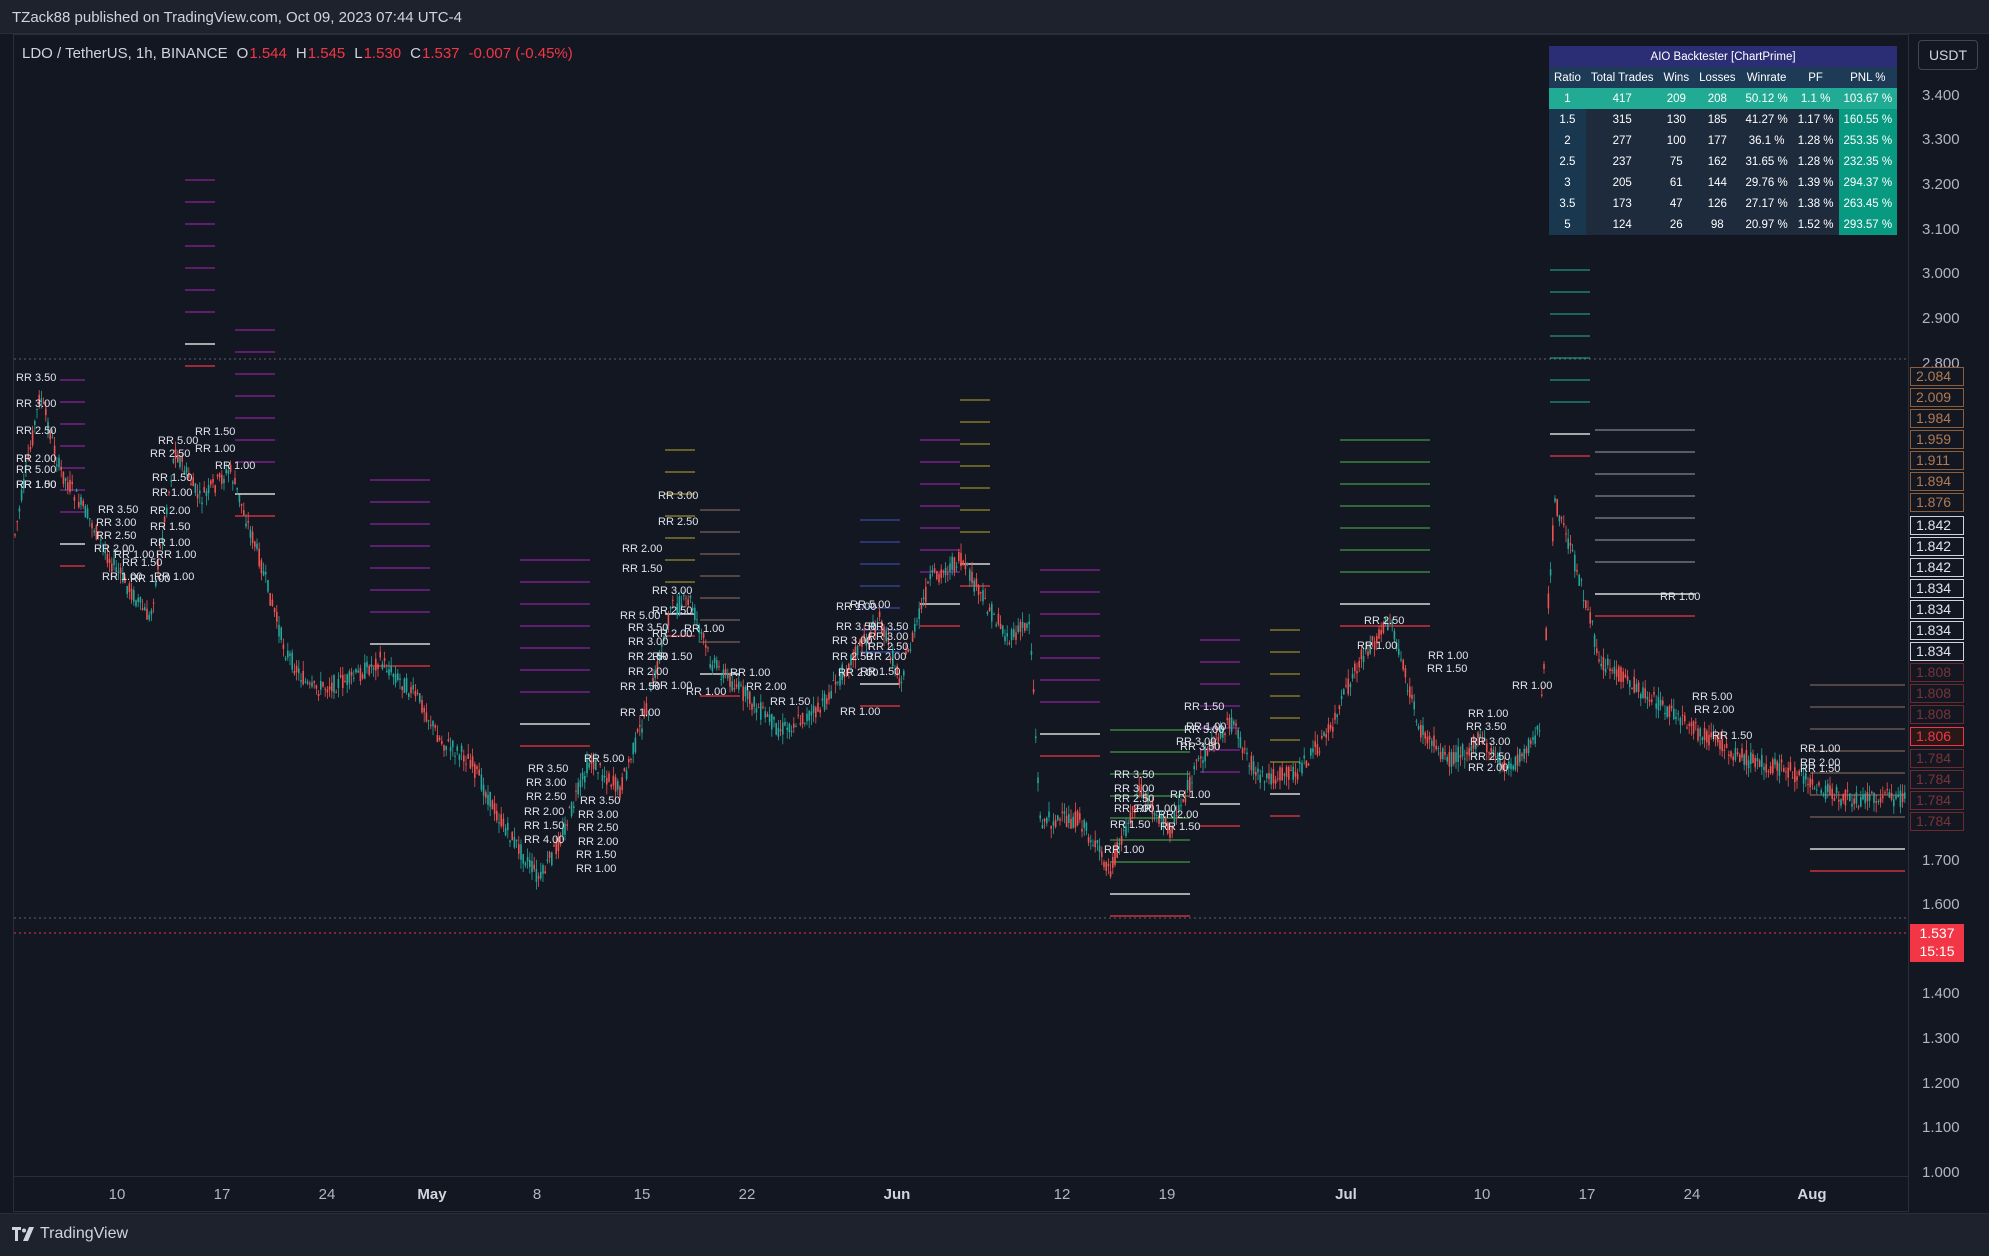  What do you see at coordinates (1868, 77) in the screenshot?
I see `backtester-header-cell: PNL %` at bounding box center [1868, 77].